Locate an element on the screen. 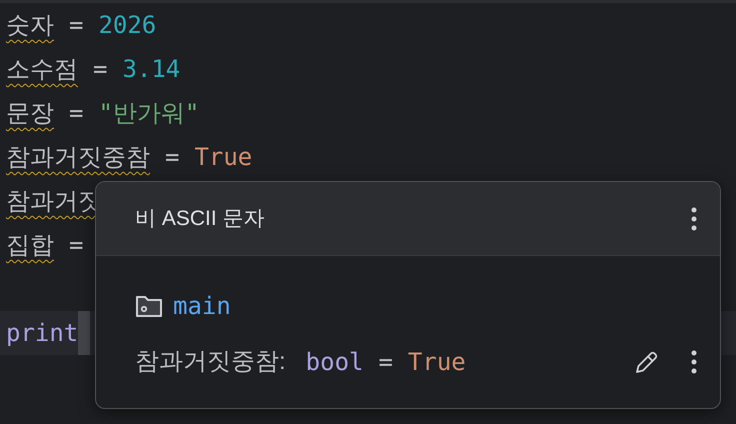 This screenshot has width=736, height=424. type-name: bool is located at coordinates (335, 362).